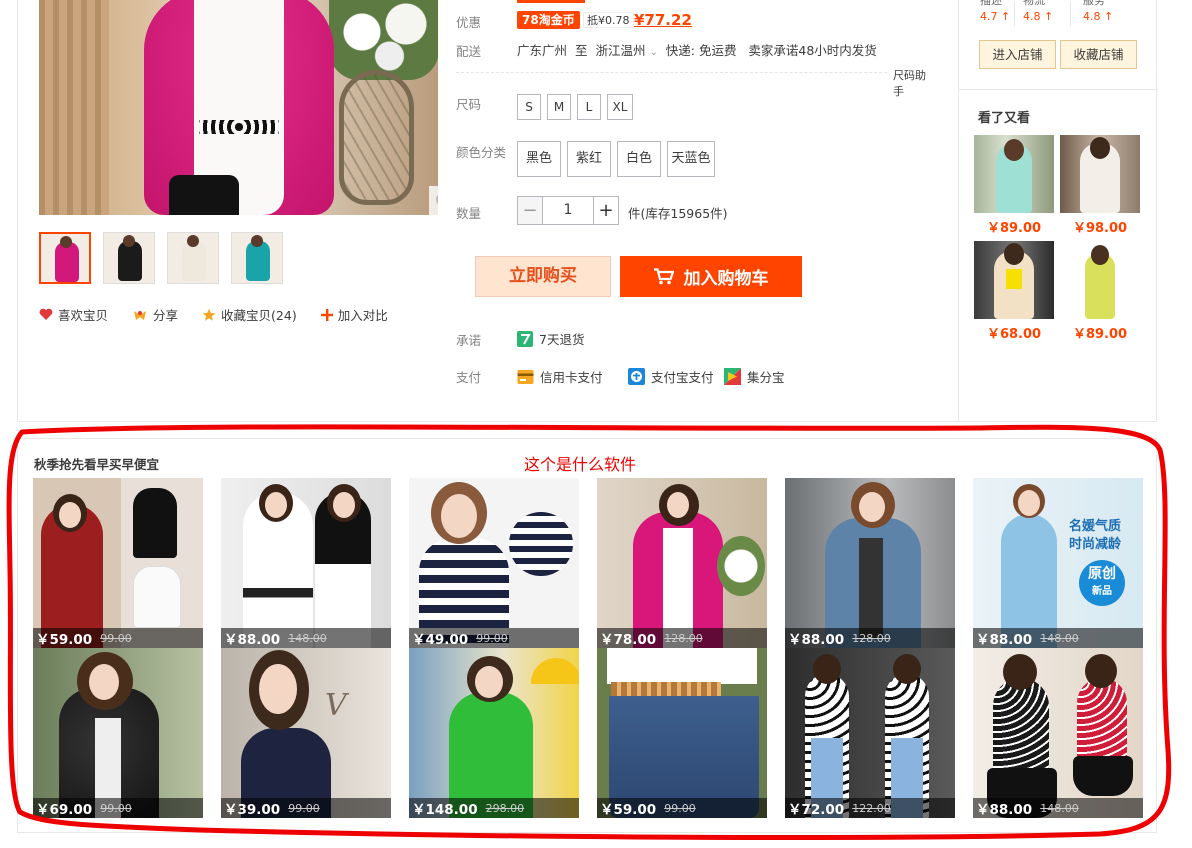 The height and width of the screenshot is (848, 1192). I want to click on recommend-price-bar: ￥72.00 122.00, so click(870, 808).